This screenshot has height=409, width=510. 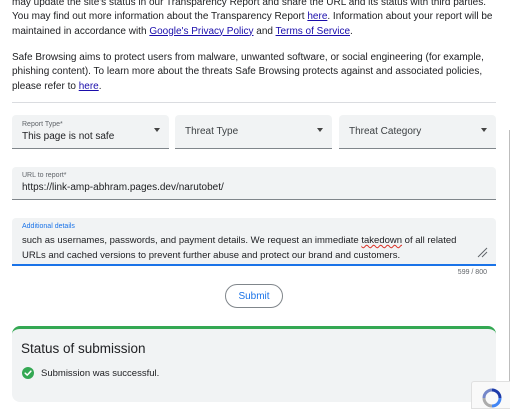 What do you see at coordinates (253, 132) in the screenshot?
I see `threat-type-select: Threat Type` at bounding box center [253, 132].